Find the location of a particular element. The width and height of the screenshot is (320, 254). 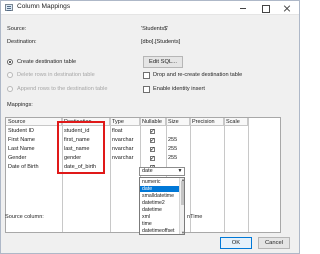

source-label: Source: is located at coordinates (17, 29).